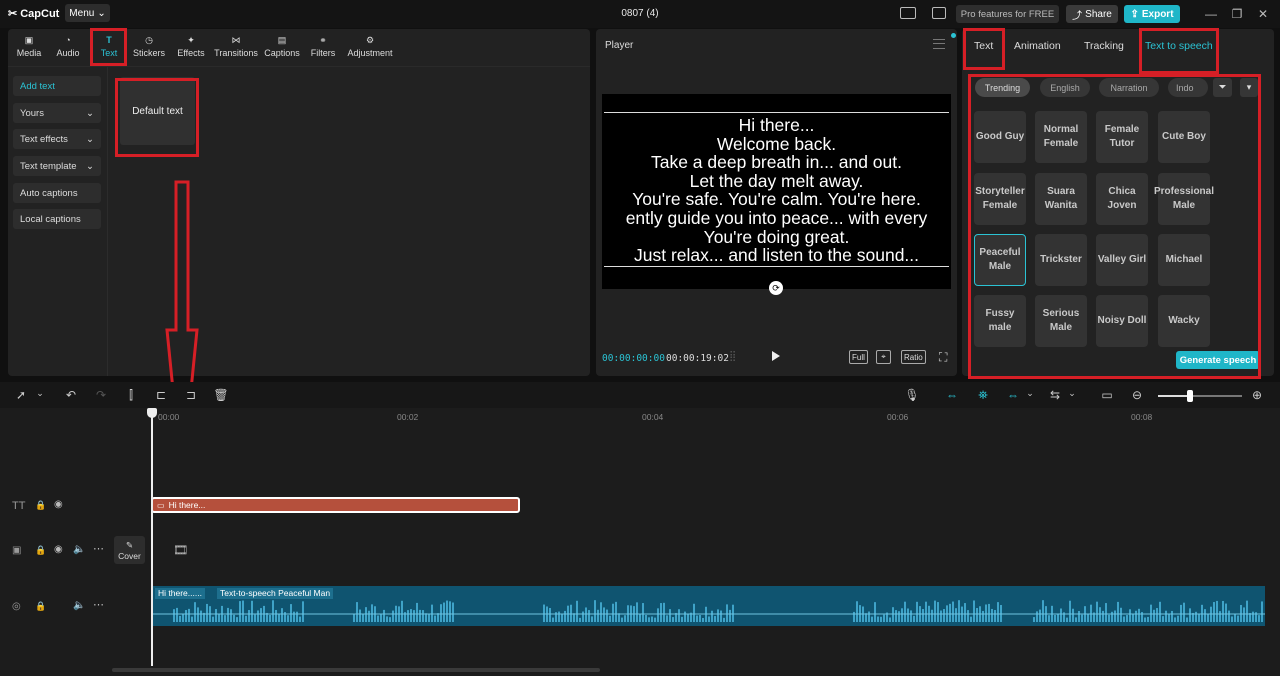 Image resolution: width=1280 pixels, height=676 pixels. What do you see at coordinates (1055, 395) in the screenshot?
I see `preview-axis-icon: ⇆` at bounding box center [1055, 395].